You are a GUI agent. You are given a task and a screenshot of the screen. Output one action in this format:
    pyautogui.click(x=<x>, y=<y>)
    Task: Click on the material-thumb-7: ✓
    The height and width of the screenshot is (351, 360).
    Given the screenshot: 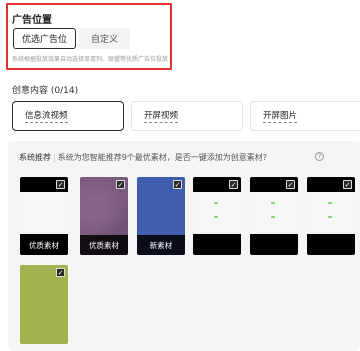 What is the action you would take?
    pyautogui.click(x=44, y=304)
    